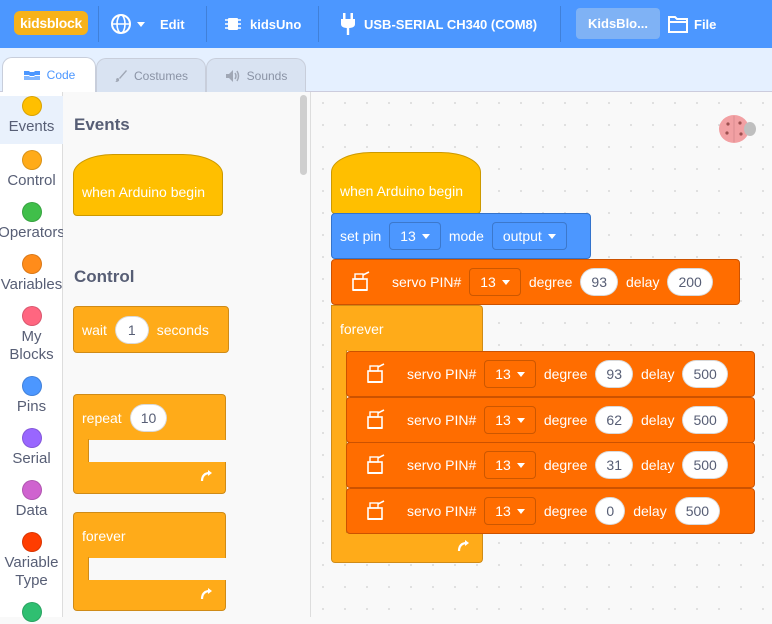 The width and height of the screenshot is (772, 624). I want to click on palette-when-begin-block: when Arduino begin, so click(148, 185).